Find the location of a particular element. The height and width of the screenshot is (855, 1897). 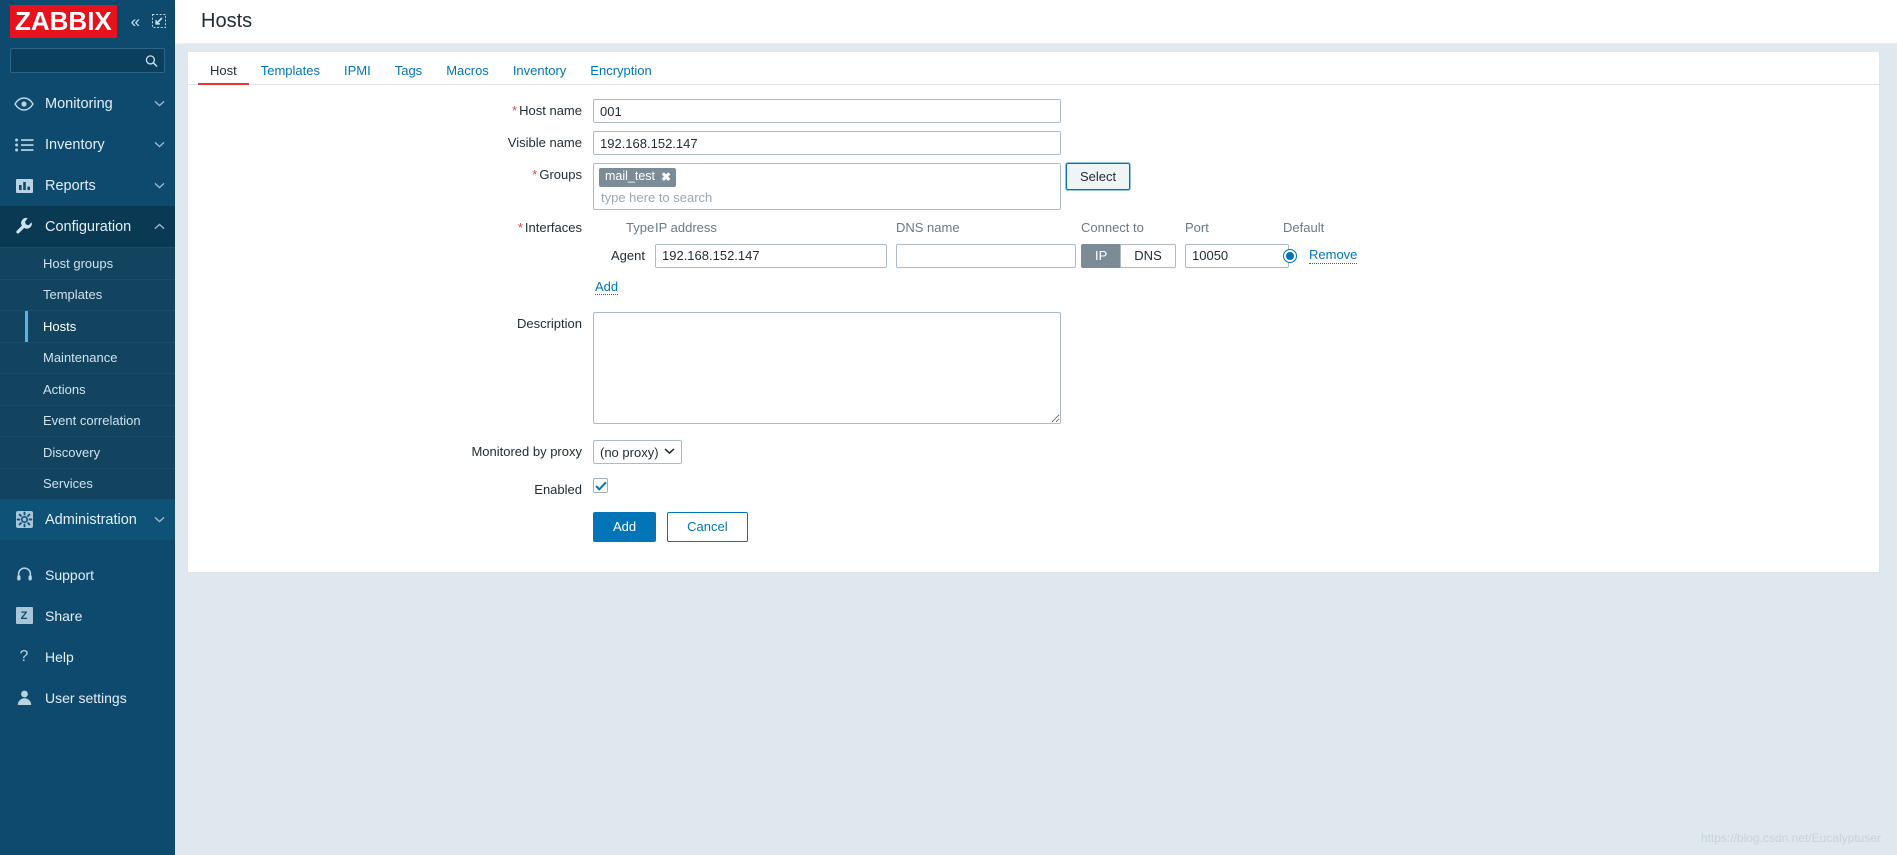

collapse-panel-icon is located at coordinates (159, 21).